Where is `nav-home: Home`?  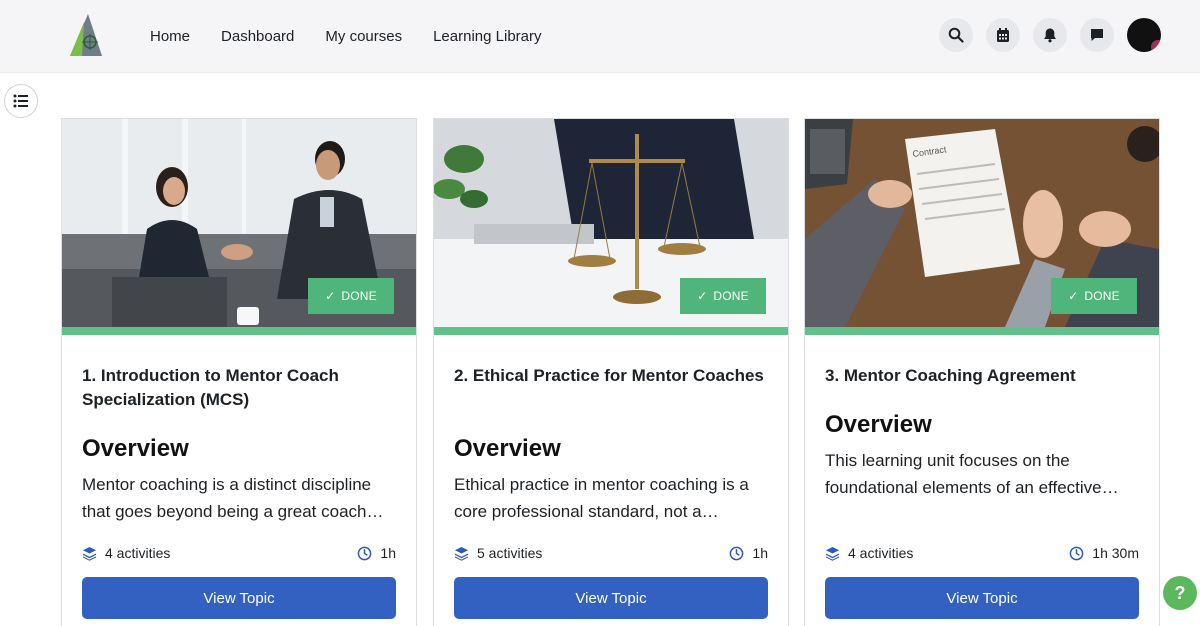
nav-home: Home is located at coordinates (170, 36).